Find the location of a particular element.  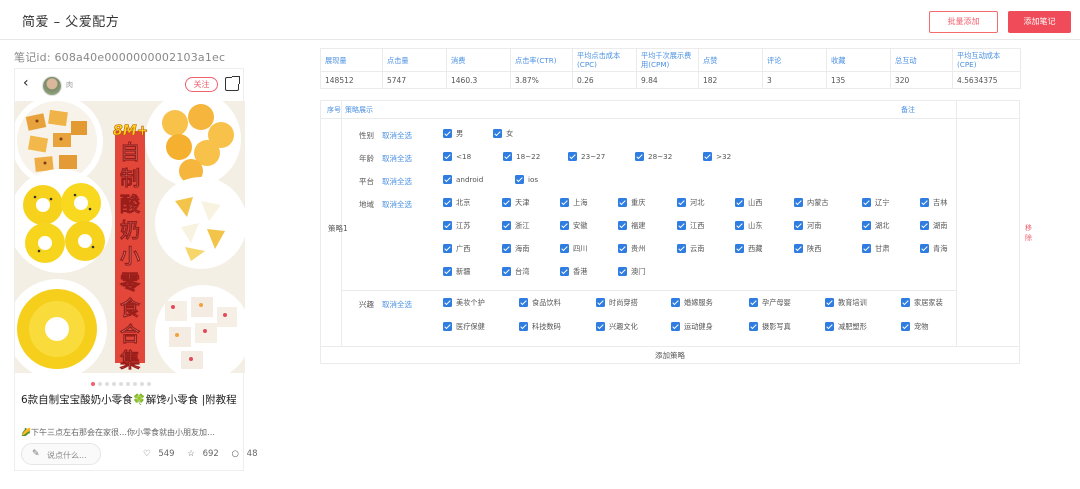

image-pager is located at coordinates (122, 382).